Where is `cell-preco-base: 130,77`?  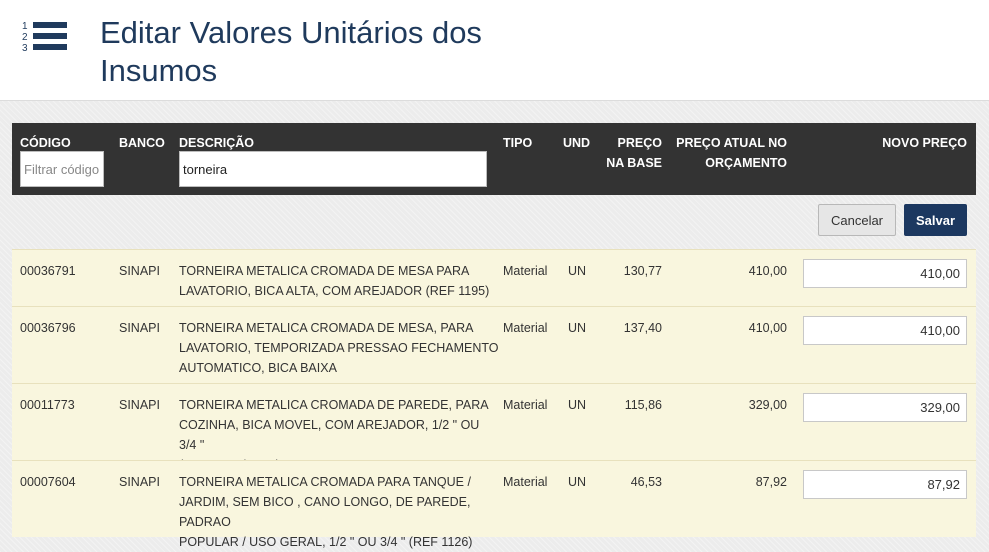
cell-preco-base: 130,77 is located at coordinates (642, 271).